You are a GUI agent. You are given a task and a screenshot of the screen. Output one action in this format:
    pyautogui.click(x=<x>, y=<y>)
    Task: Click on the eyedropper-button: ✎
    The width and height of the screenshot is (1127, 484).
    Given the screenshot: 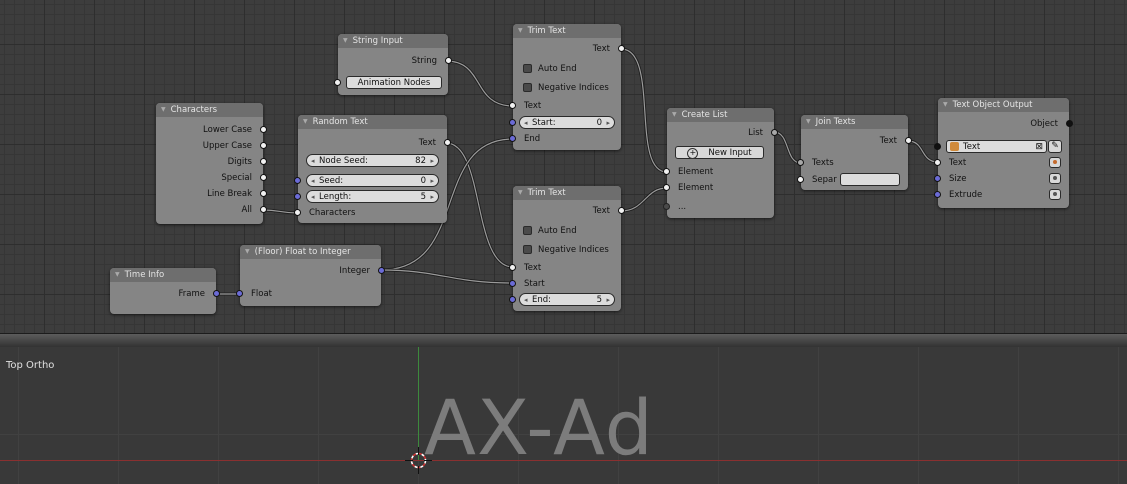 What is the action you would take?
    pyautogui.click(x=1055, y=146)
    